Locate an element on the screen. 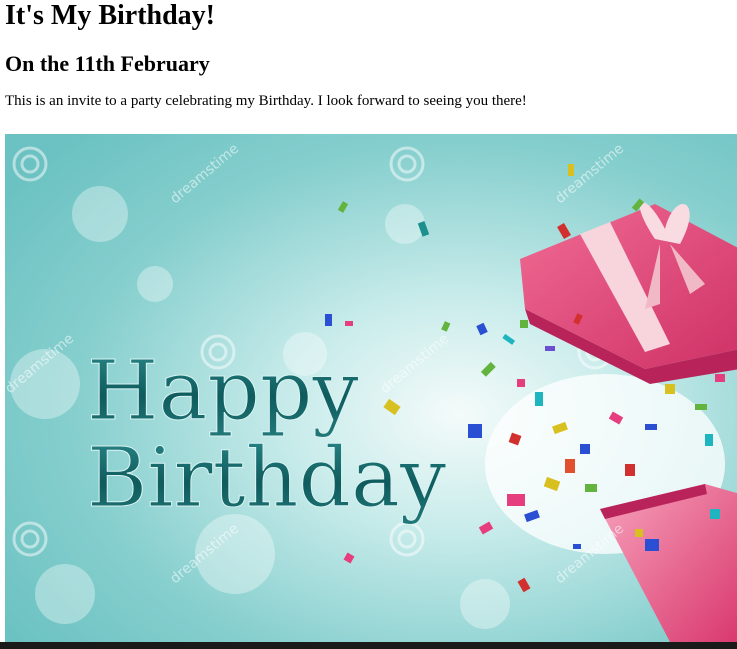 The image size is (737, 649). headline-birthday: Birthday is located at coordinates (267, 478).